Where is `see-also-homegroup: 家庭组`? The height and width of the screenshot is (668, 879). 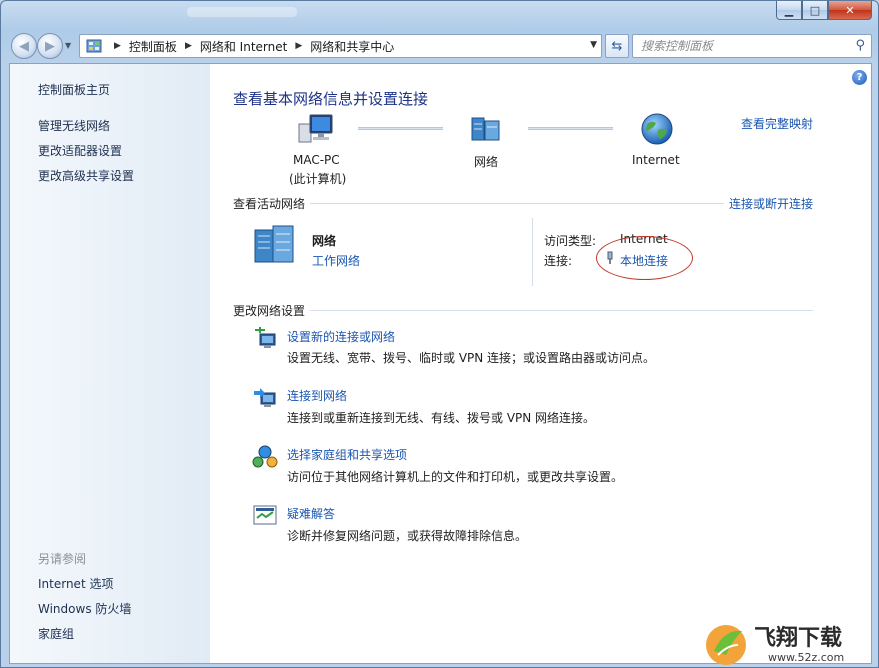 see-also-homegroup: 家庭组 is located at coordinates (56, 633).